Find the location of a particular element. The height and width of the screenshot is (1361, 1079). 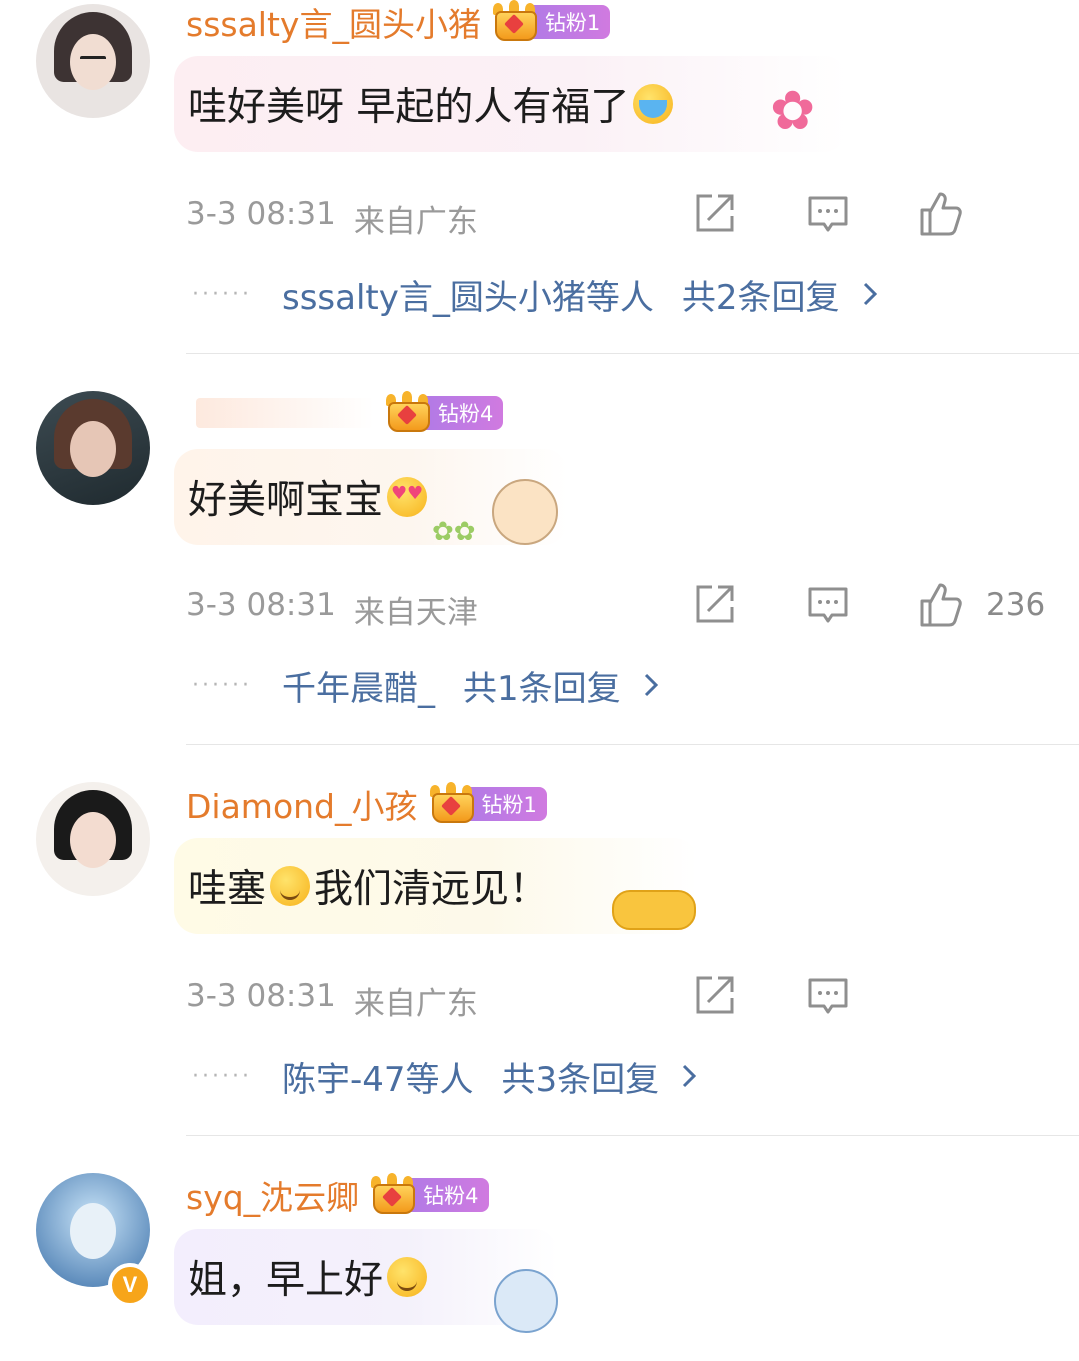

comment-bubble: 哇好美呀 早起的人有福了 ✿ is located at coordinates (511, 104).